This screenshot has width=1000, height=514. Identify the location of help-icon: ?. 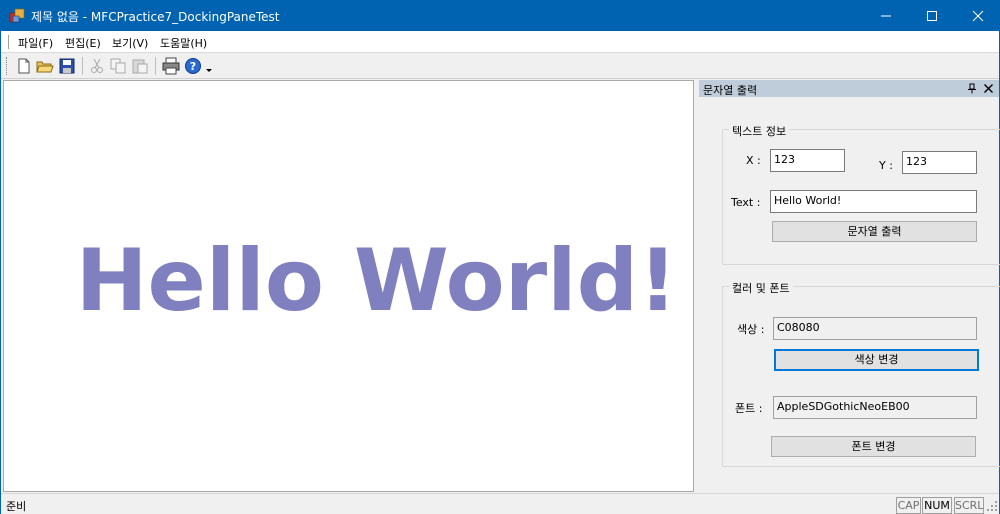
(193, 66).